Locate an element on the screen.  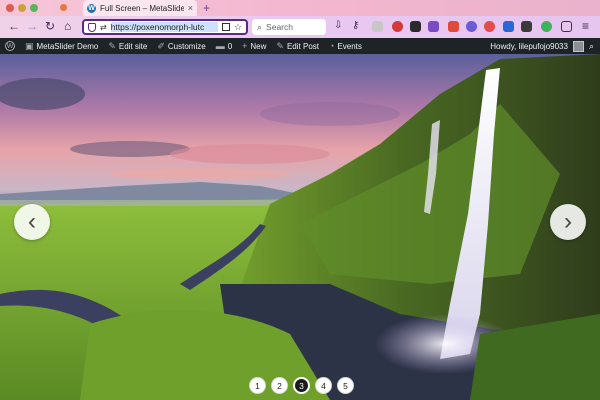
next-slide-button: › is located at coordinates (568, 222).